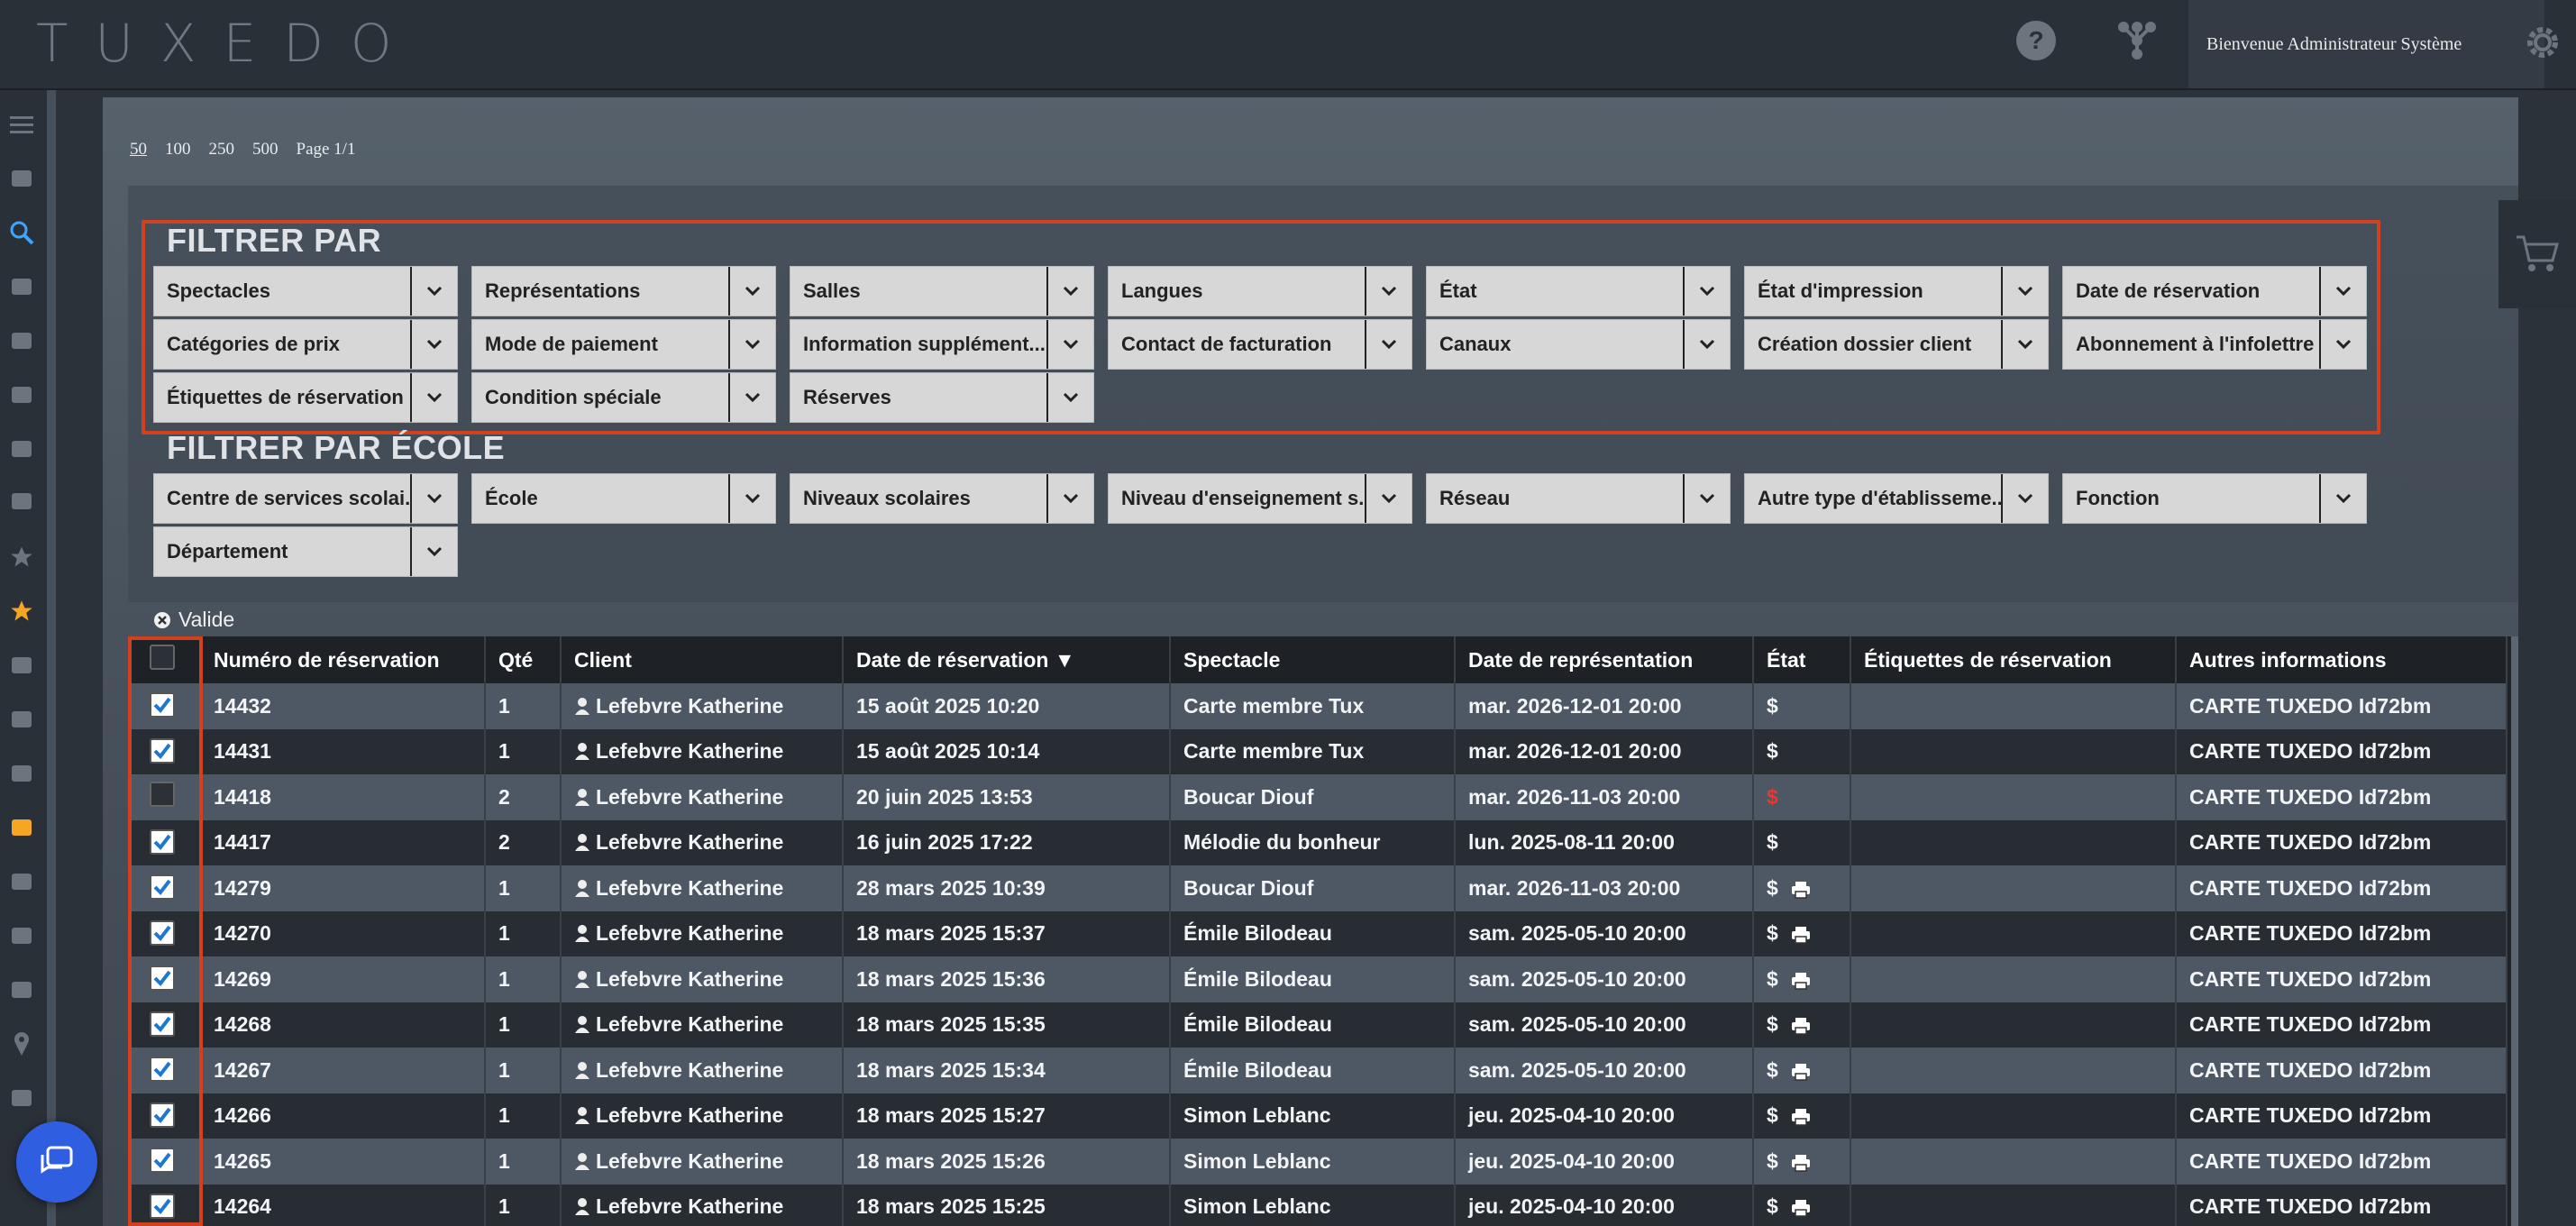 Image resolution: width=2576 pixels, height=1226 pixels. I want to click on filter-dropdown: Canaux, so click(1578, 344).